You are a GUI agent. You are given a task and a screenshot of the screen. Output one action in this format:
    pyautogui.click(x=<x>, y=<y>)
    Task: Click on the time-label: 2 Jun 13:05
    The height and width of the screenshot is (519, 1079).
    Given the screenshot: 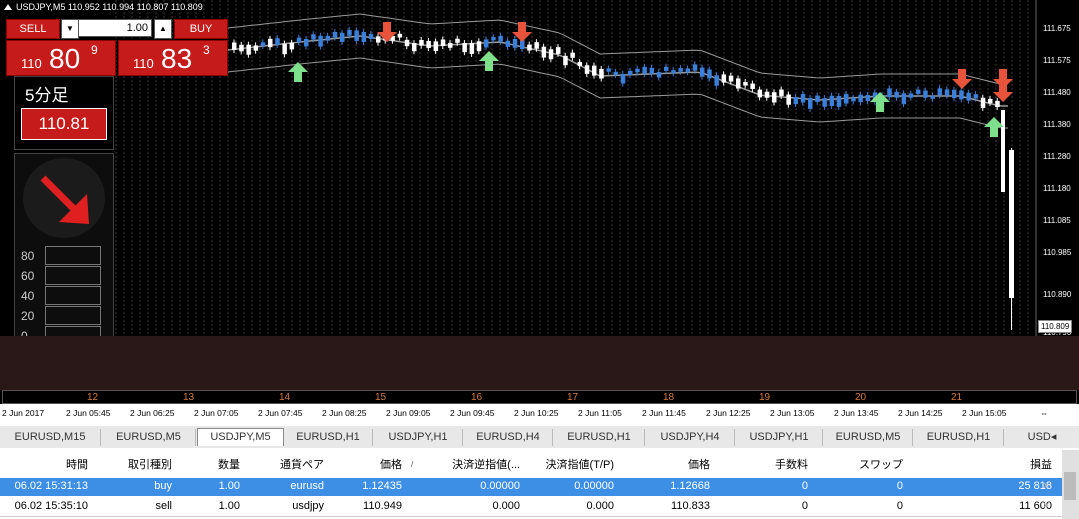 What is the action you would take?
    pyautogui.click(x=792, y=413)
    